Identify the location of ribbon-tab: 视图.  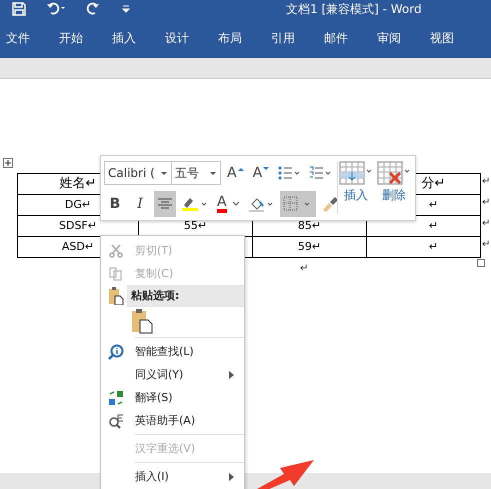
(456, 38).